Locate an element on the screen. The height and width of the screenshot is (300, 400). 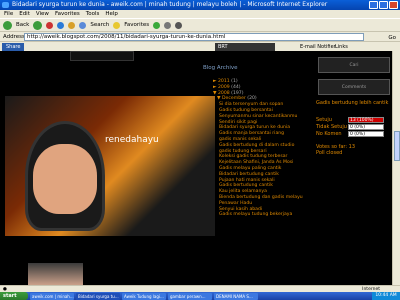
poll-option: No Komen 0 (0%) is located at coordinates (353, 133).